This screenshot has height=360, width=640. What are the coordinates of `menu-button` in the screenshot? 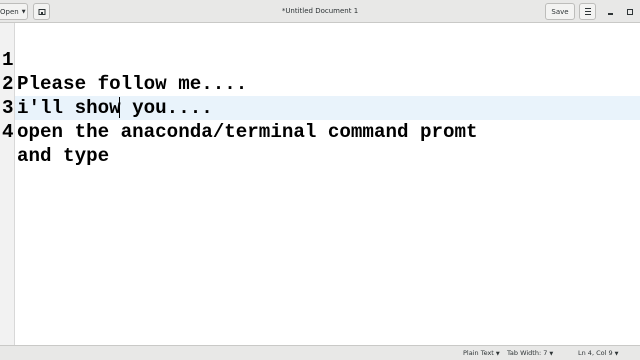 It's located at (587, 11).